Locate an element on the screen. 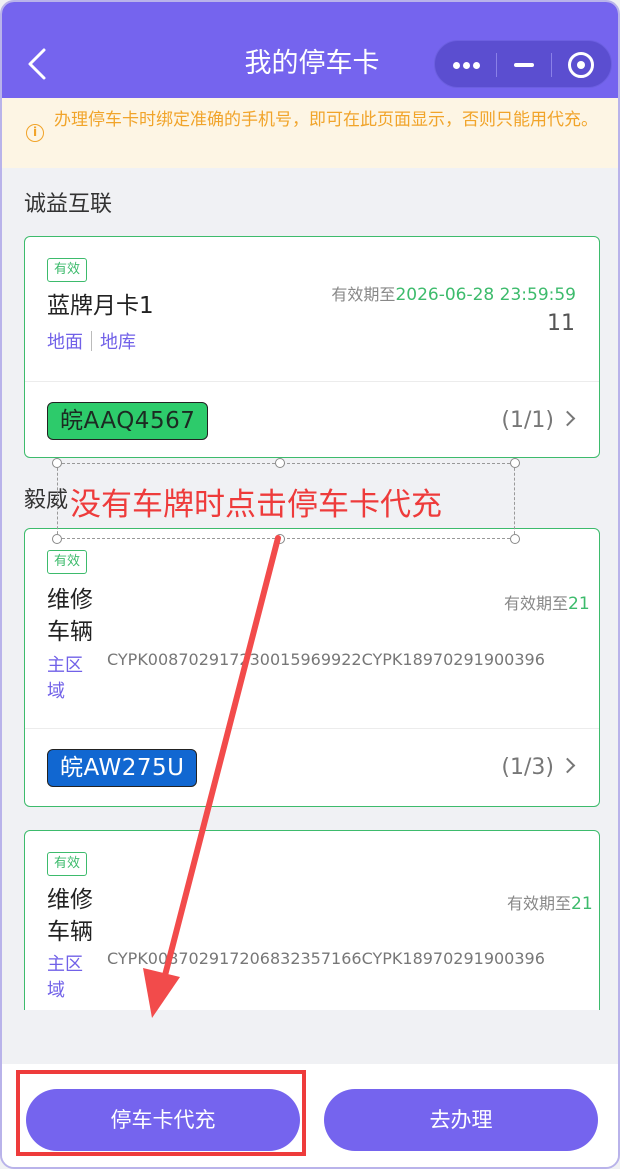 The image size is (620, 1169). annotation-text: 没有车牌时点击停车卡代充 is located at coordinates (256, 505).